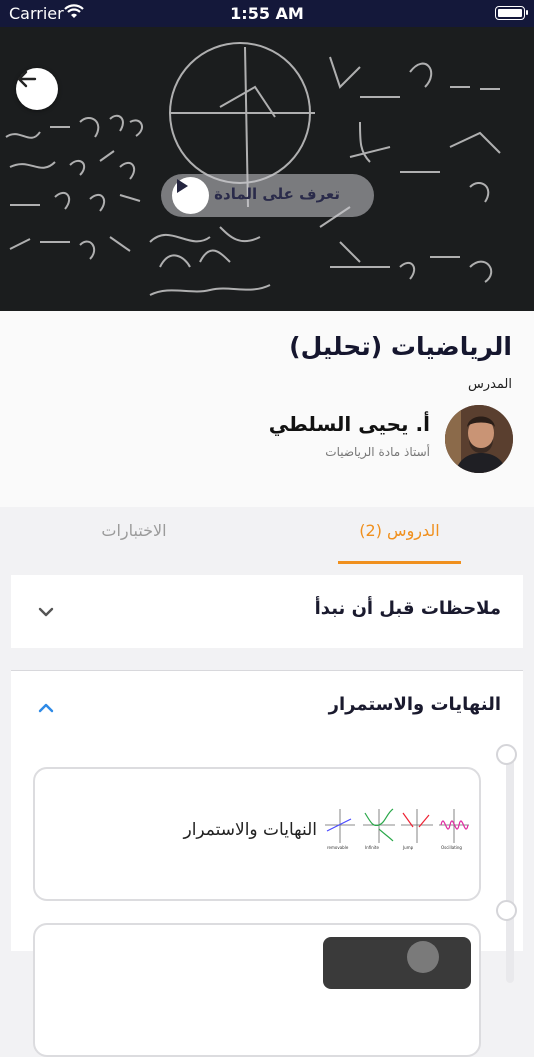 The image size is (534, 1057). I want to click on course-title: الرياضيات (تحليل), so click(400, 346).